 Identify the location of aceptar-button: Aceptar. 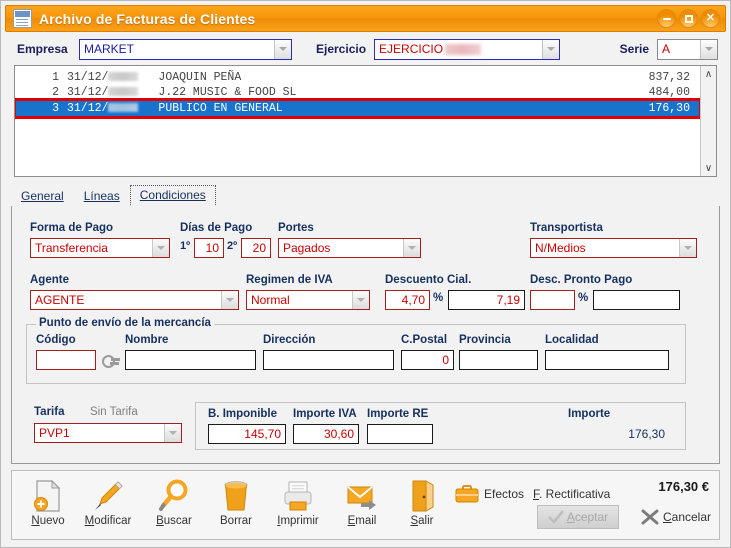
(578, 517).